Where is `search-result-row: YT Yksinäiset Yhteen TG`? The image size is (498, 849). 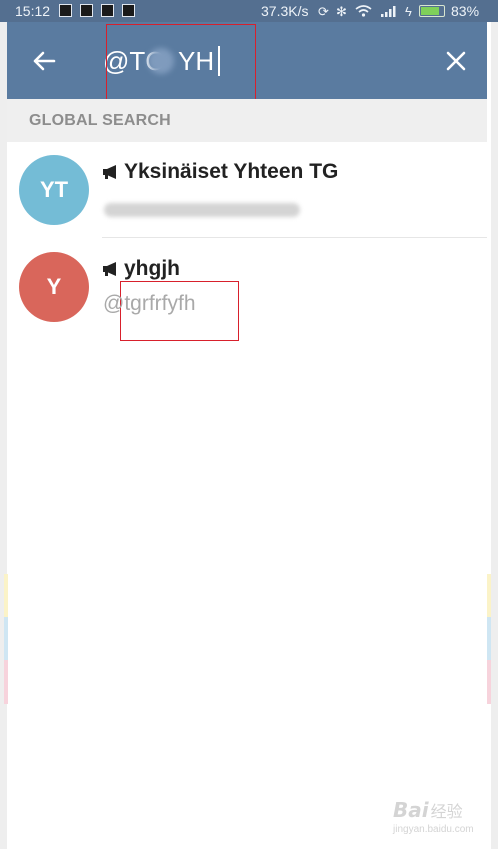
search-result-row: YT Yksinäiset Yhteen TG is located at coordinates (247, 189).